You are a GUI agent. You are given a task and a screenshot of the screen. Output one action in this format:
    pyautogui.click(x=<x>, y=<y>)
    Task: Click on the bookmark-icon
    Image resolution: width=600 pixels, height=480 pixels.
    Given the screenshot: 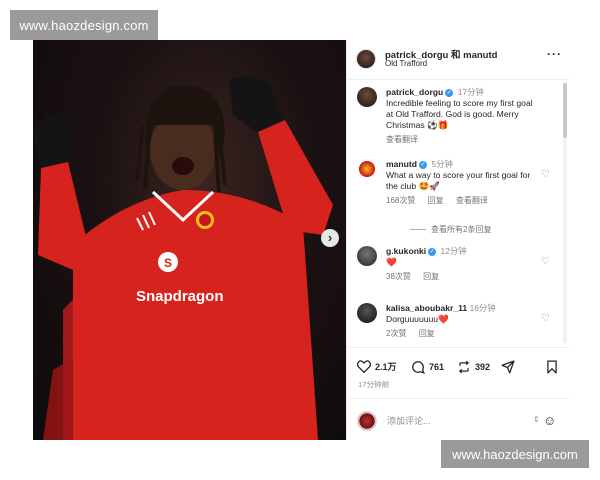 What is the action you would take?
    pyautogui.click(x=552, y=367)
    